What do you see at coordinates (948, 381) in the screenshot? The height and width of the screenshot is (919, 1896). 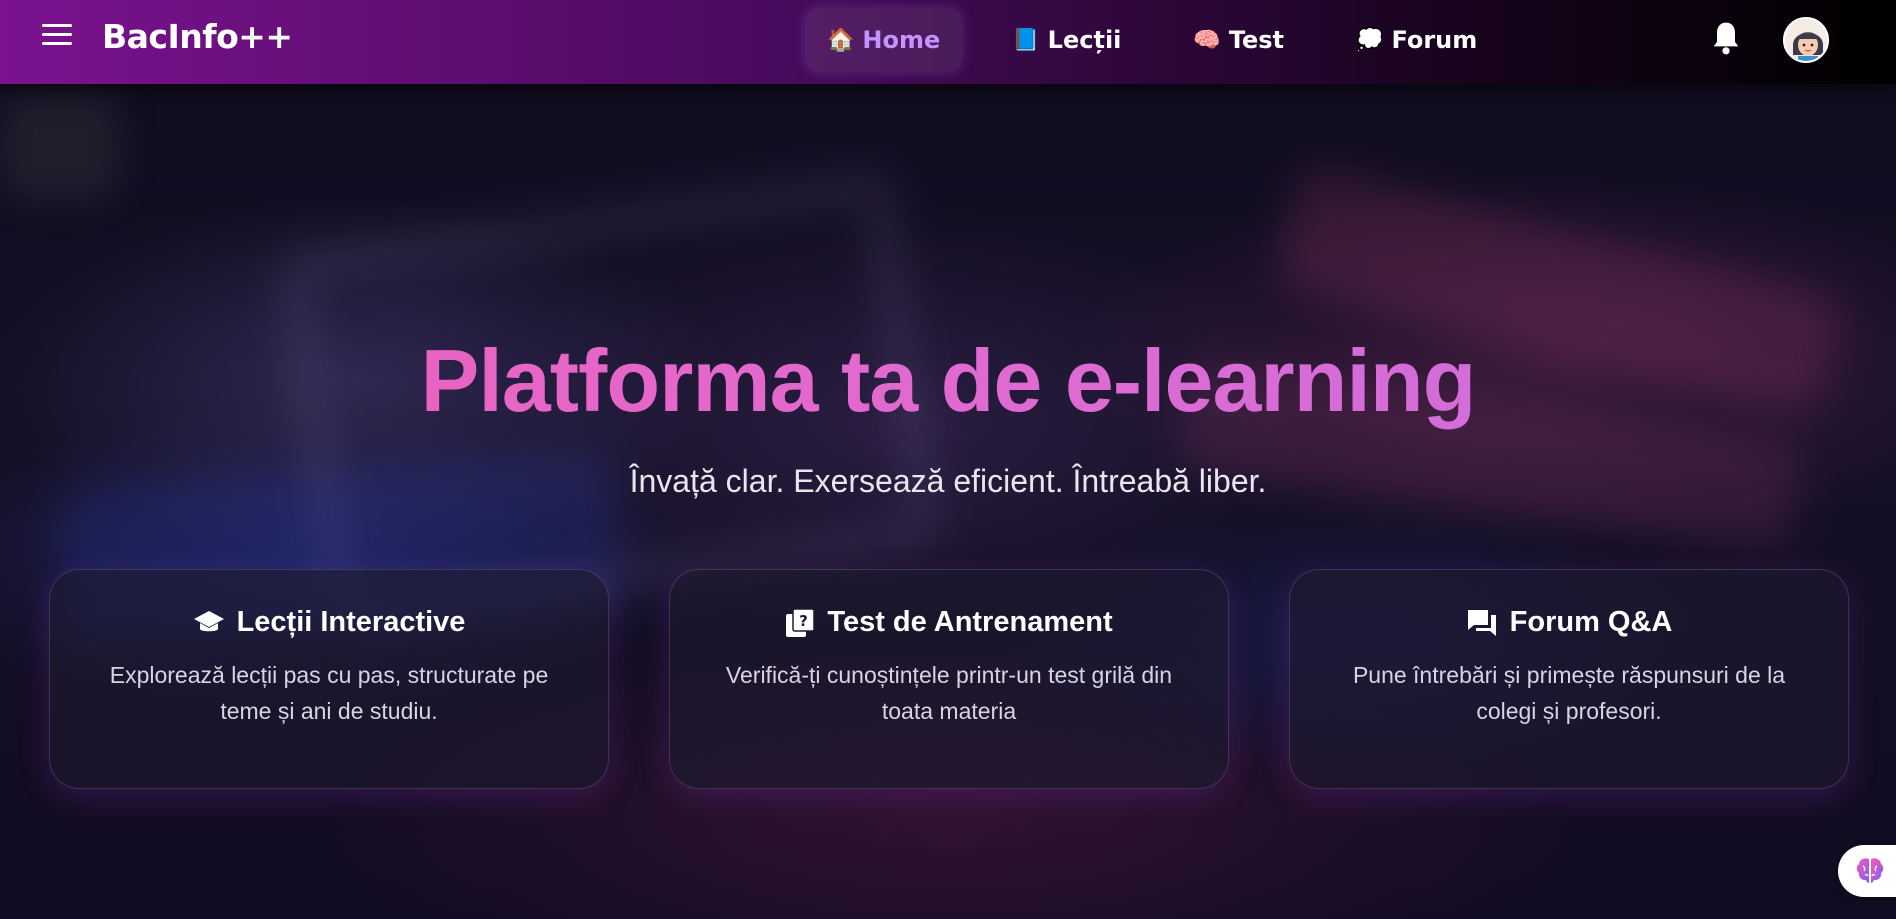 I see `hero-title: Platforma ta de e-learning` at bounding box center [948, 381].